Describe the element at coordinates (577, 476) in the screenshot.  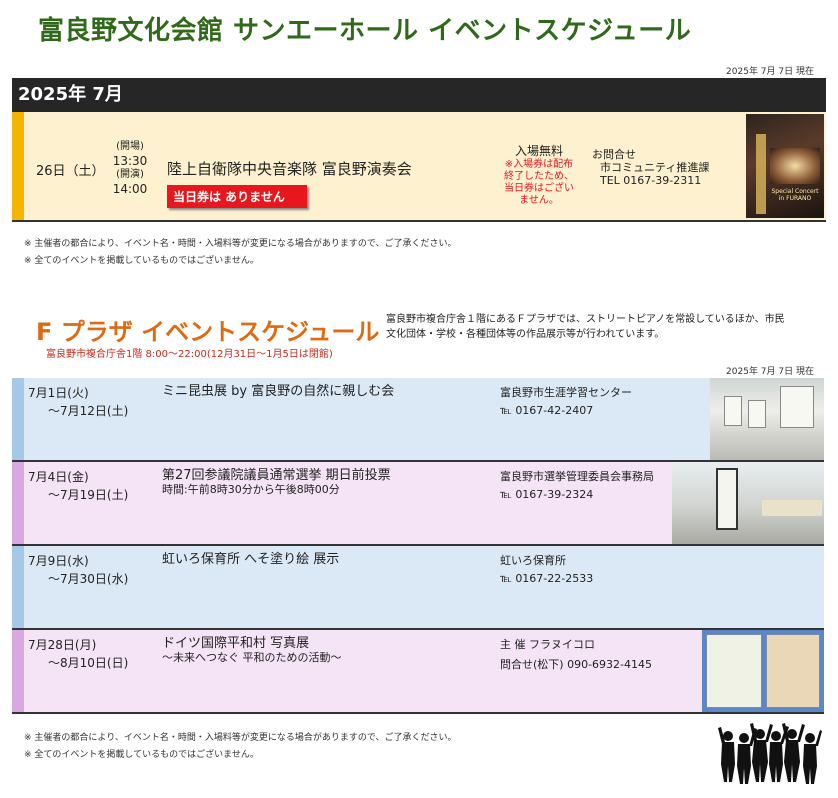
I see `event-organizer: 富良野市選挙管理委員会事務局` at that location.